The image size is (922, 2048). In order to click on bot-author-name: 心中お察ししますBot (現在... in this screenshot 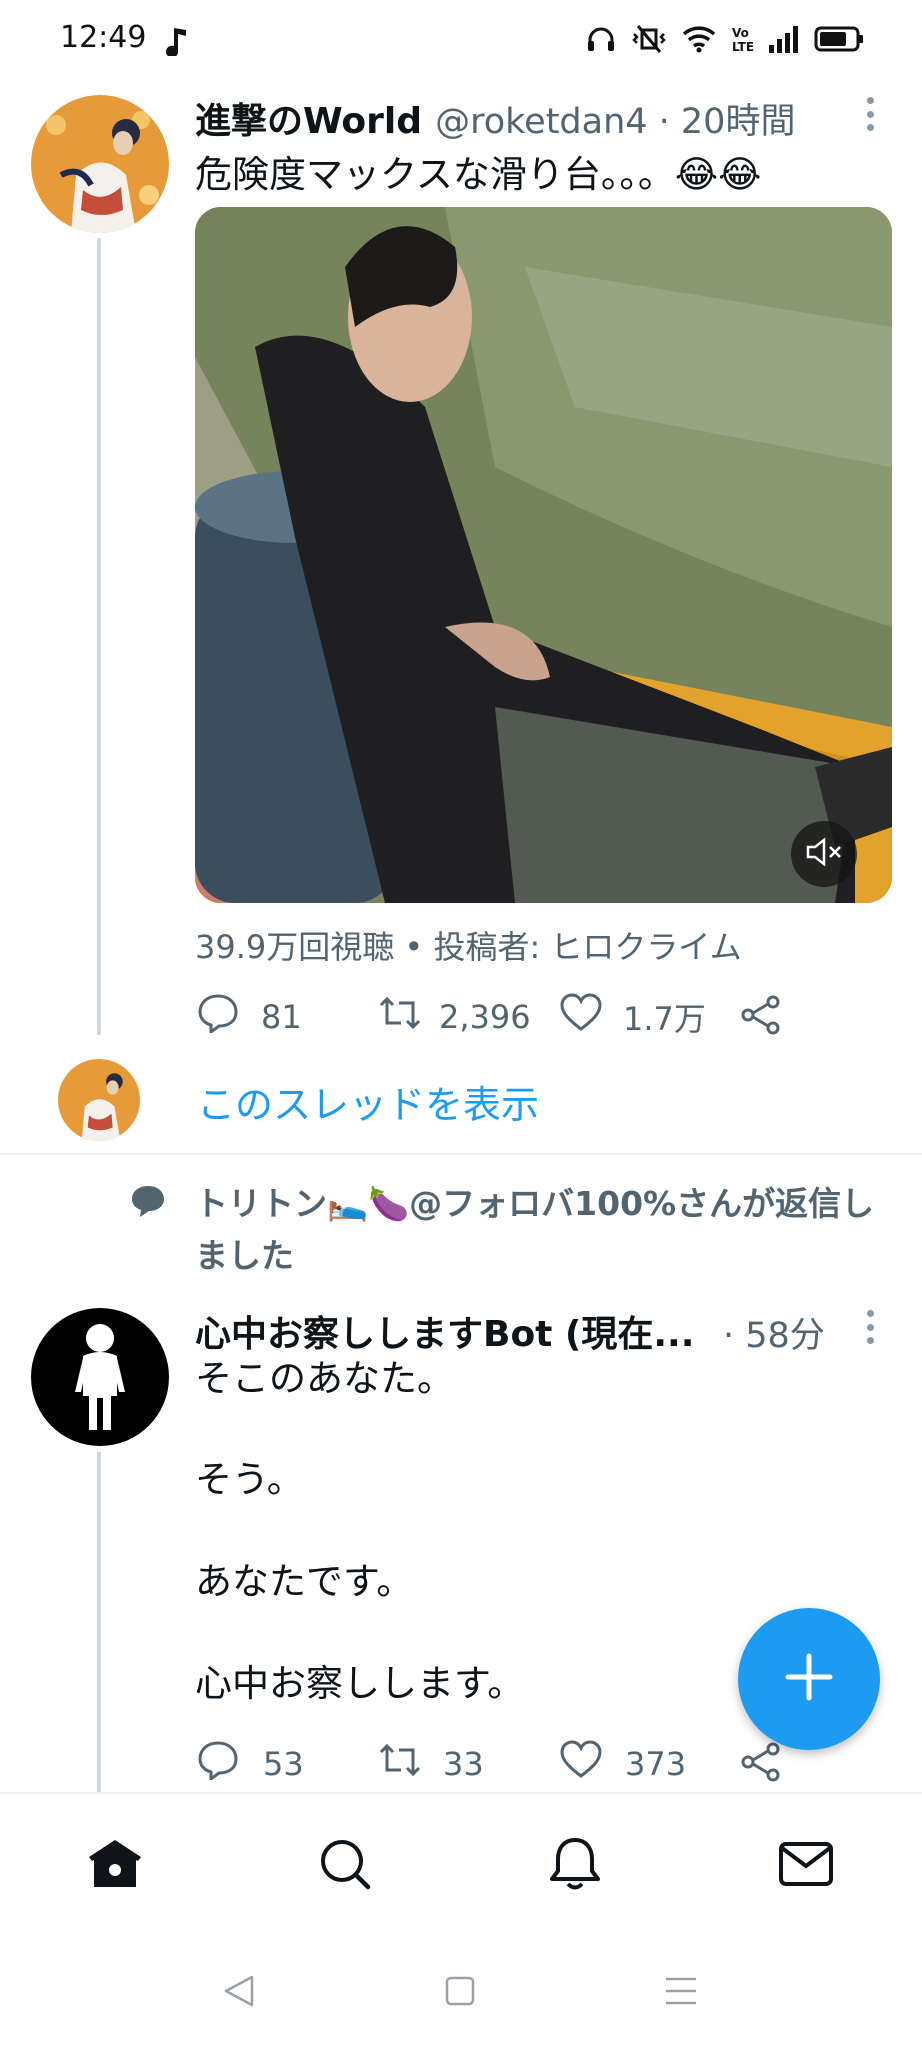, I will do `click(444, 1334)`.